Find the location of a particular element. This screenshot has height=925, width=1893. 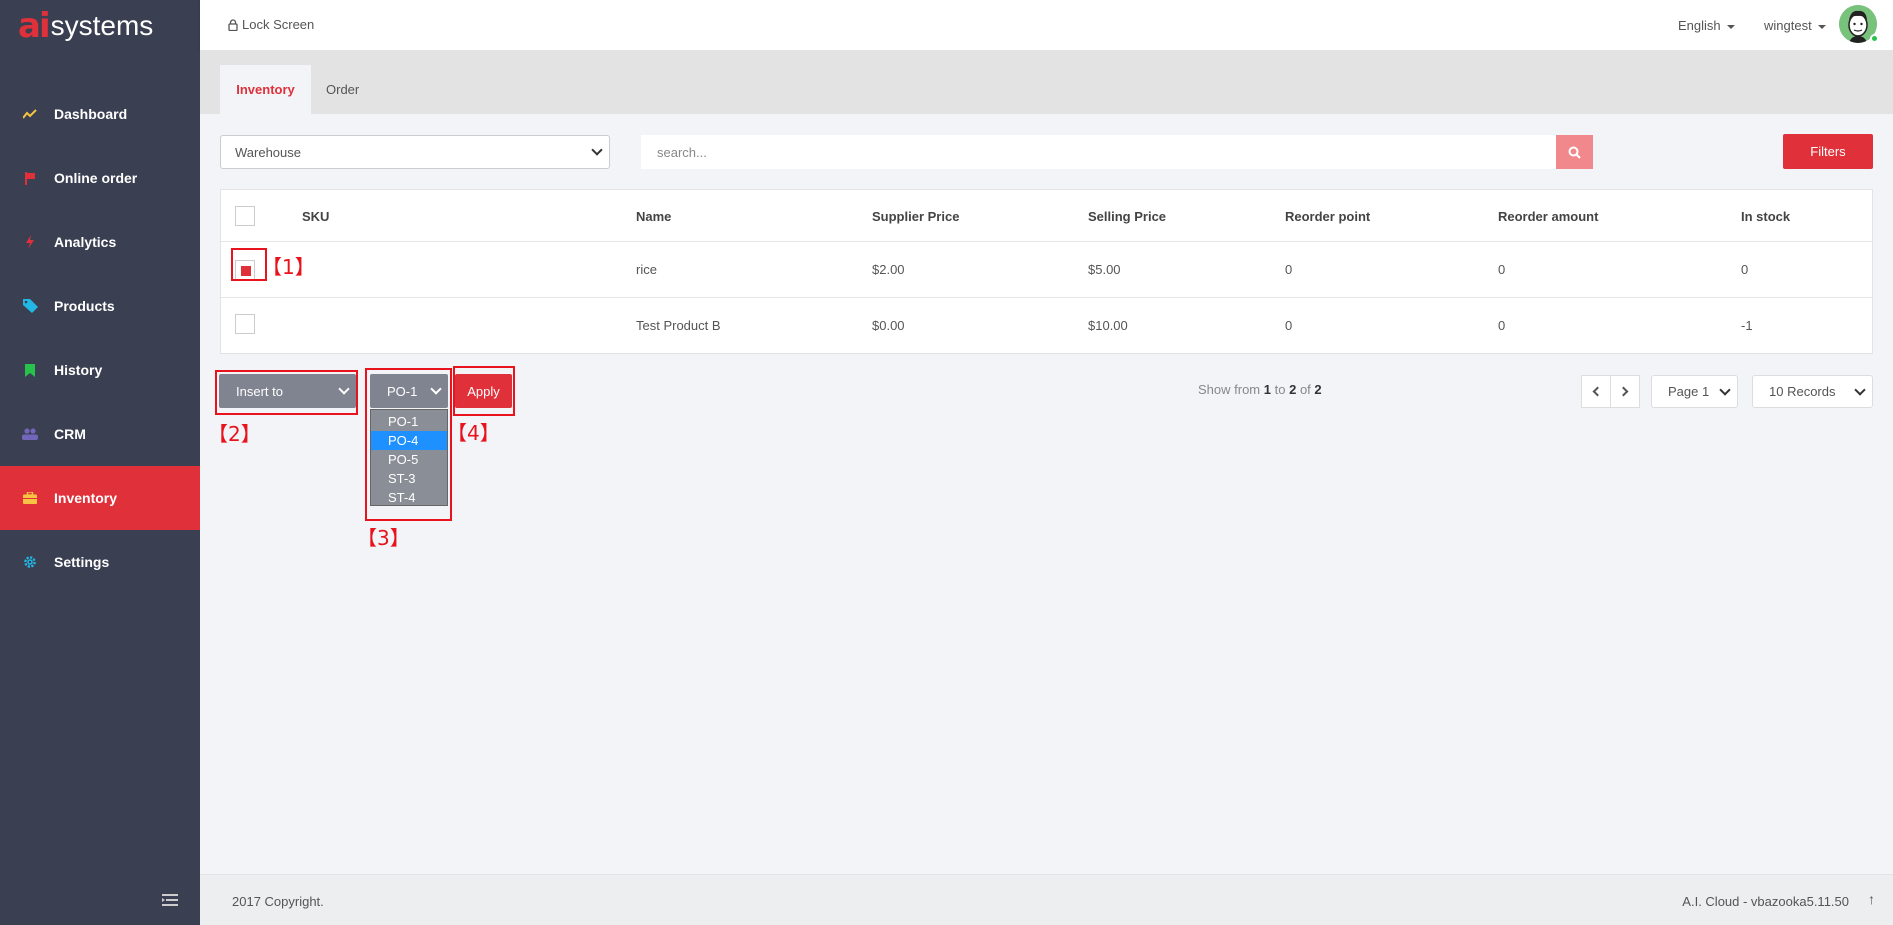

column-header-name: Name is located at coordinates (653, 216).